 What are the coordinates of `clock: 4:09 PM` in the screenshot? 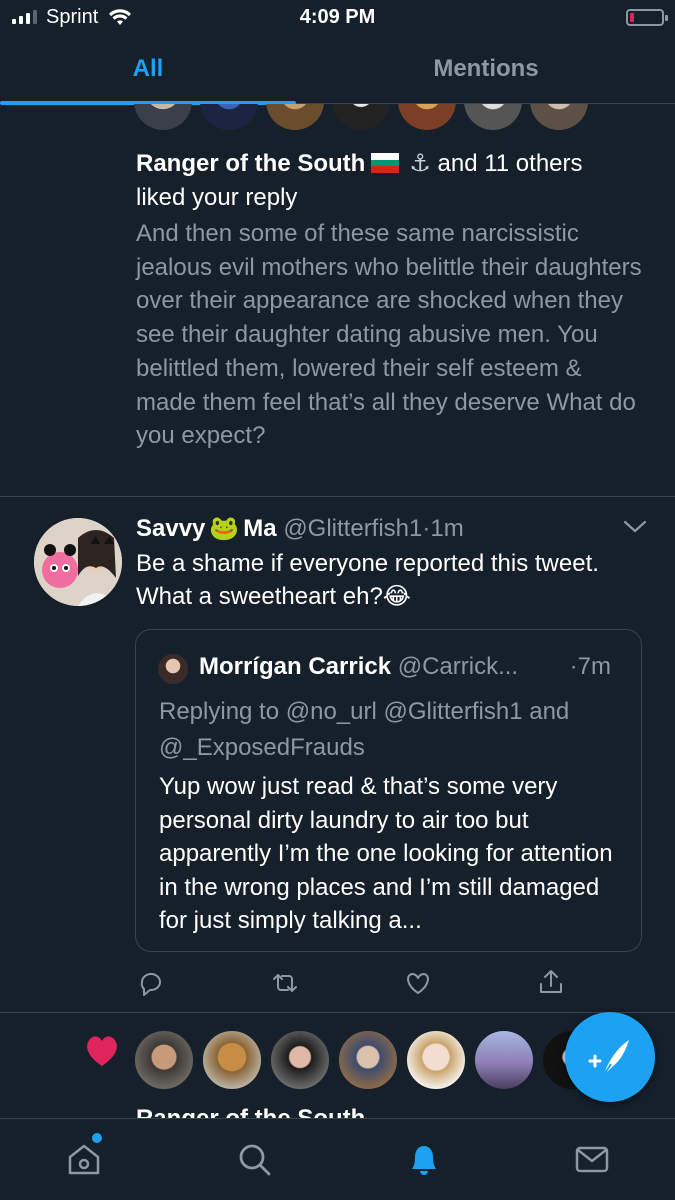 It's located at (337, 17).